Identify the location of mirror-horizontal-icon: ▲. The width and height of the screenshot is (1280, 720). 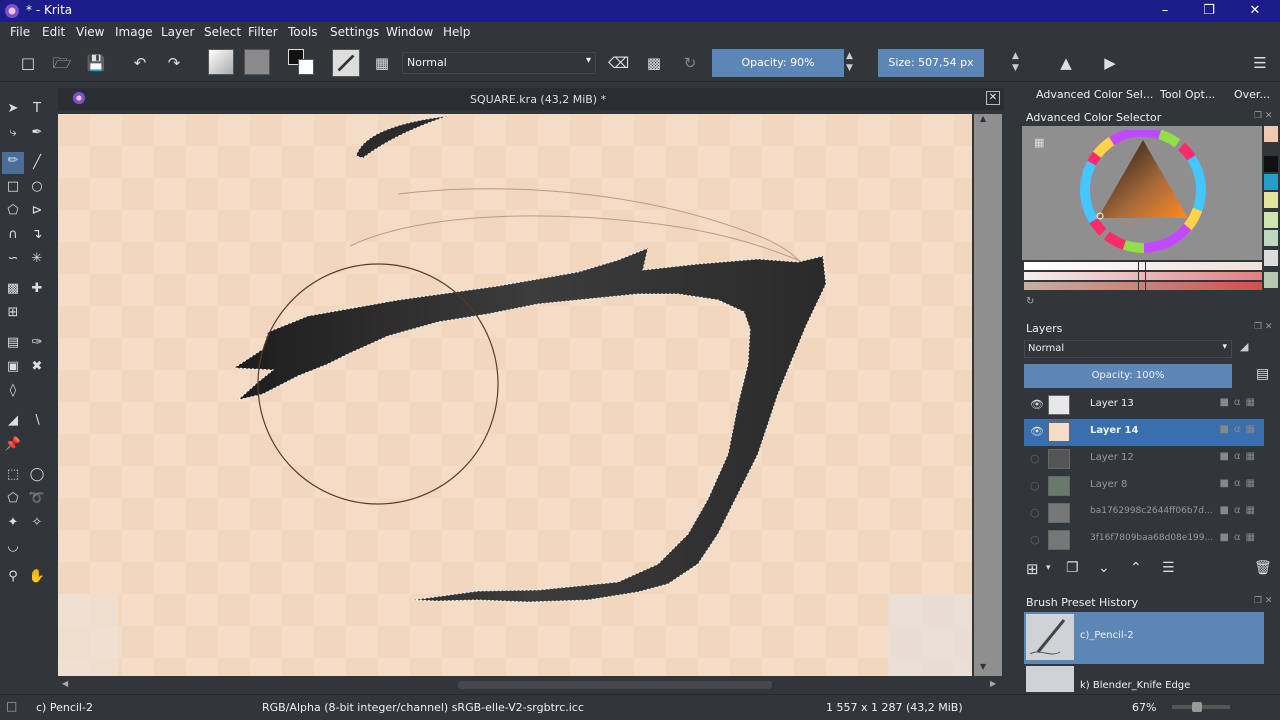
(1066, 63).